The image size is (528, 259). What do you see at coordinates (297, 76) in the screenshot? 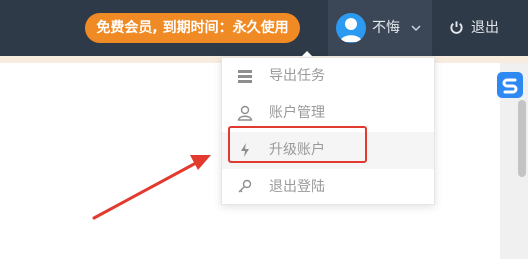
I see `menu-item-label: 导出任务` at bounding box center [297, 76].